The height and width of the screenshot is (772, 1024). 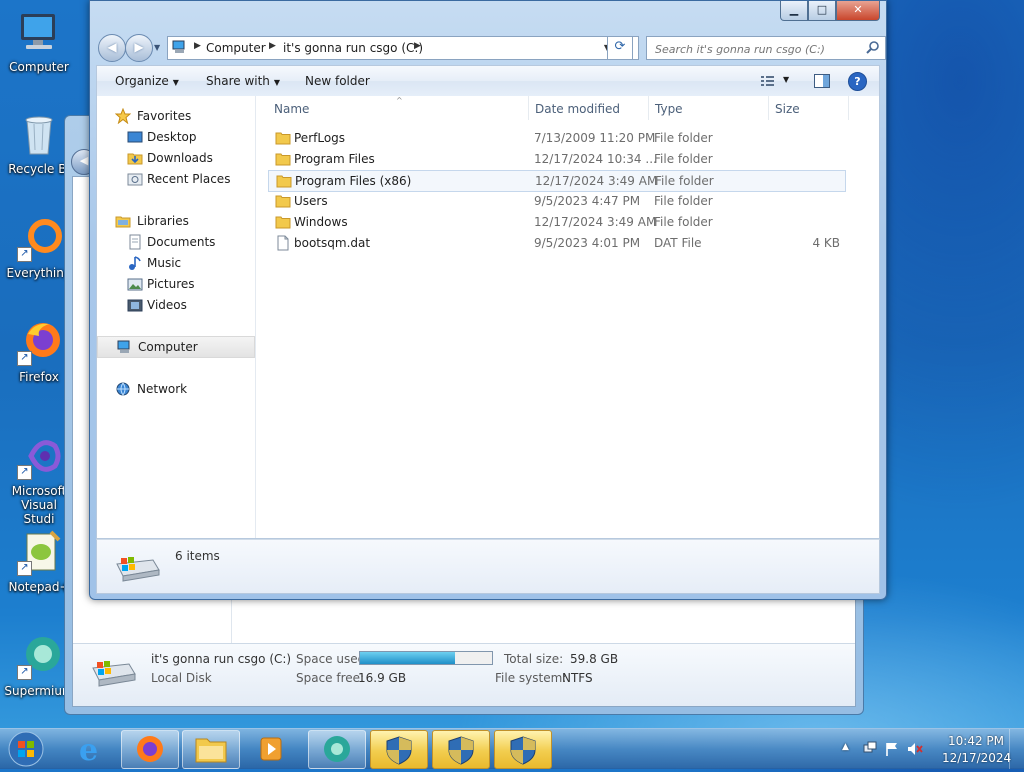 I want to click on column-header-type: Type, so click(x=669, y=109).